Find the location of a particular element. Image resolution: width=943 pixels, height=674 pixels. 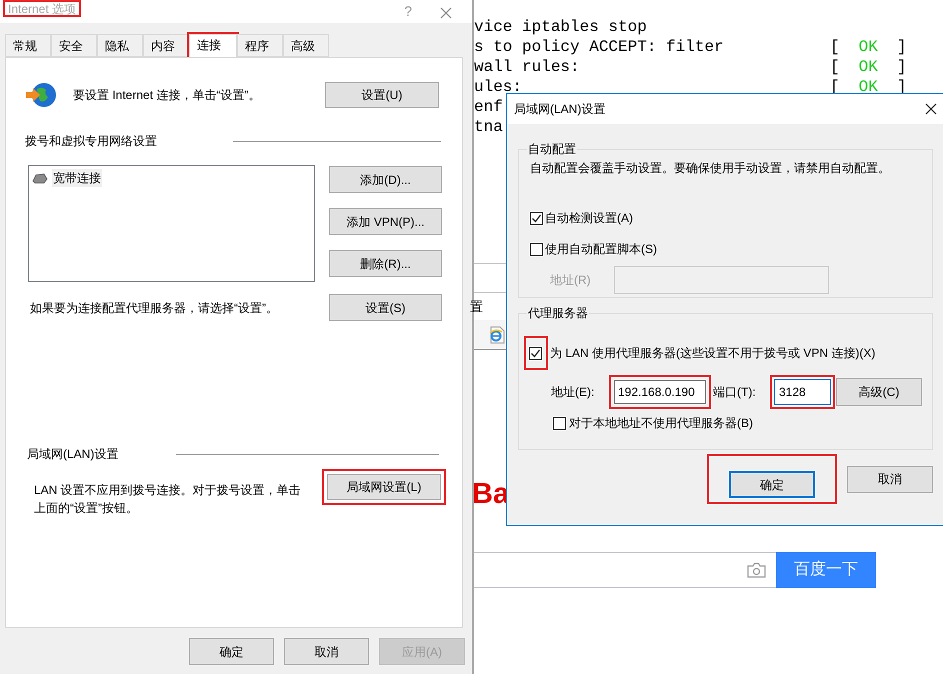

page-text: 置 is located at coordinates (476, 307).